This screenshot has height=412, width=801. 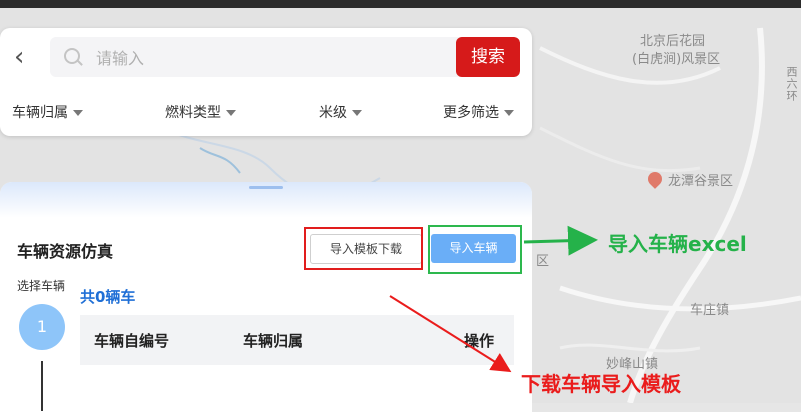 I want to click on annotation-template-note: 下载车辆导入模板, so click(x=601, y=384).